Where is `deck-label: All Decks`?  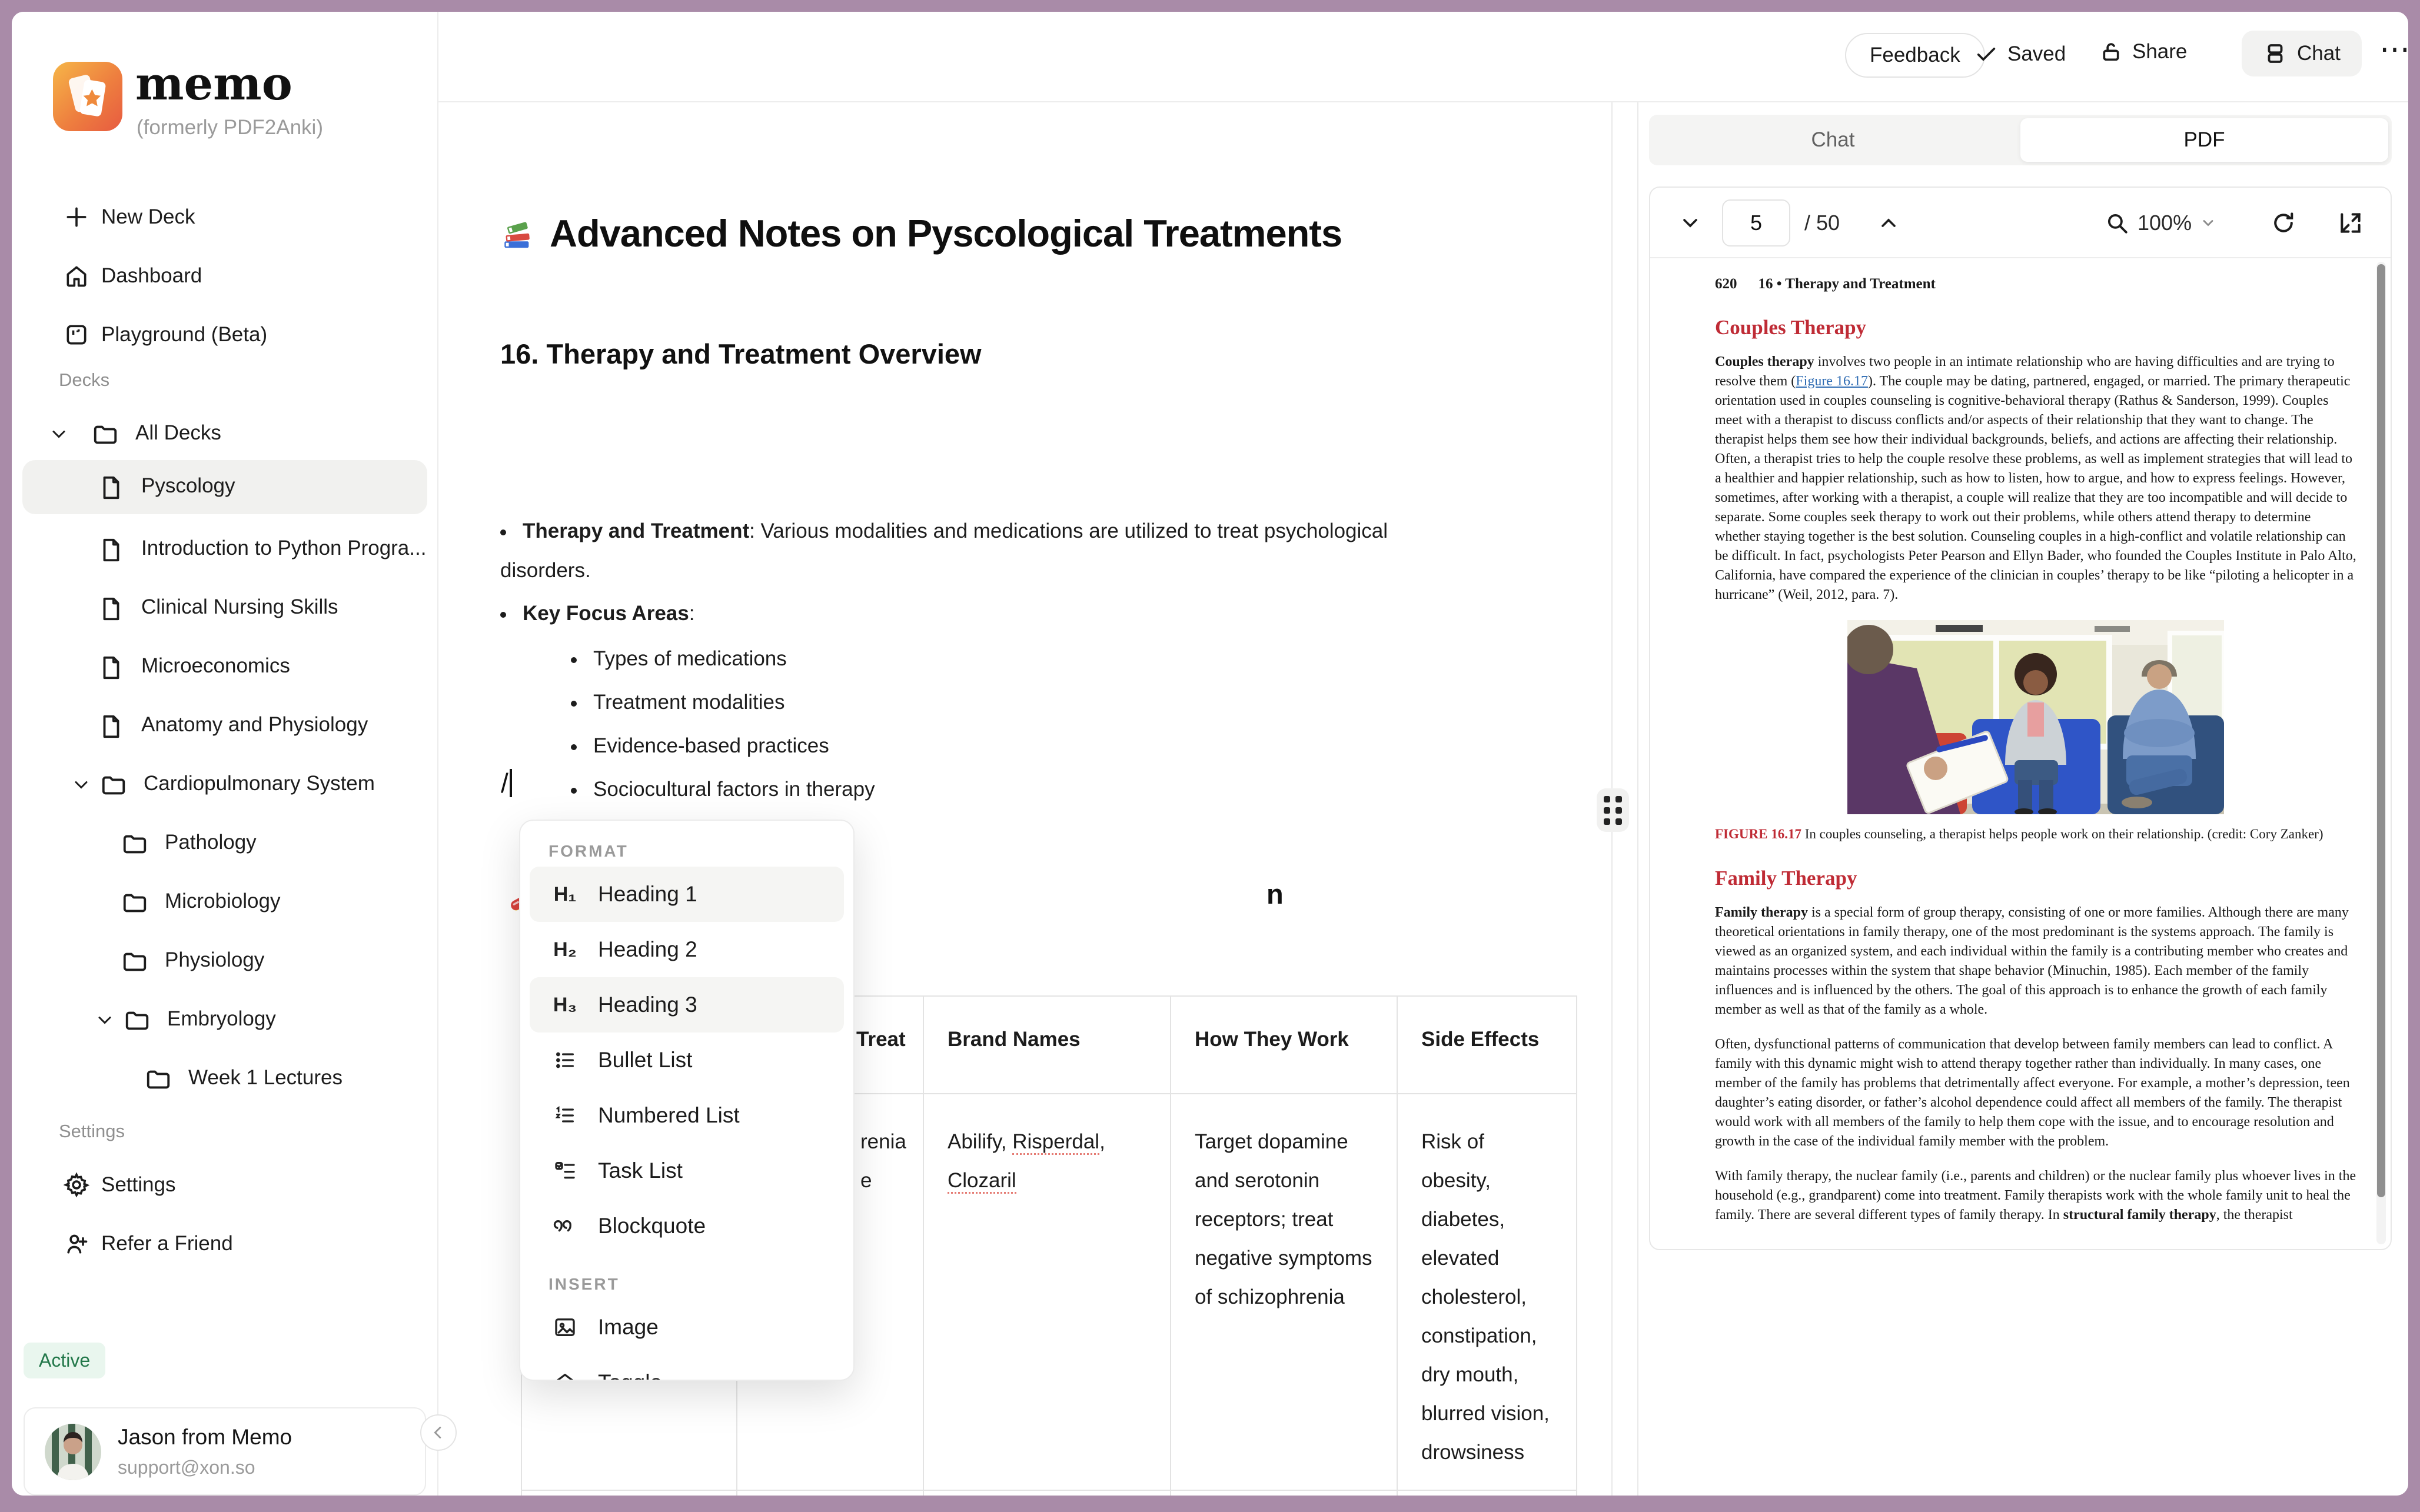
deck-label: All Decks is located at coordinates (178, 432).